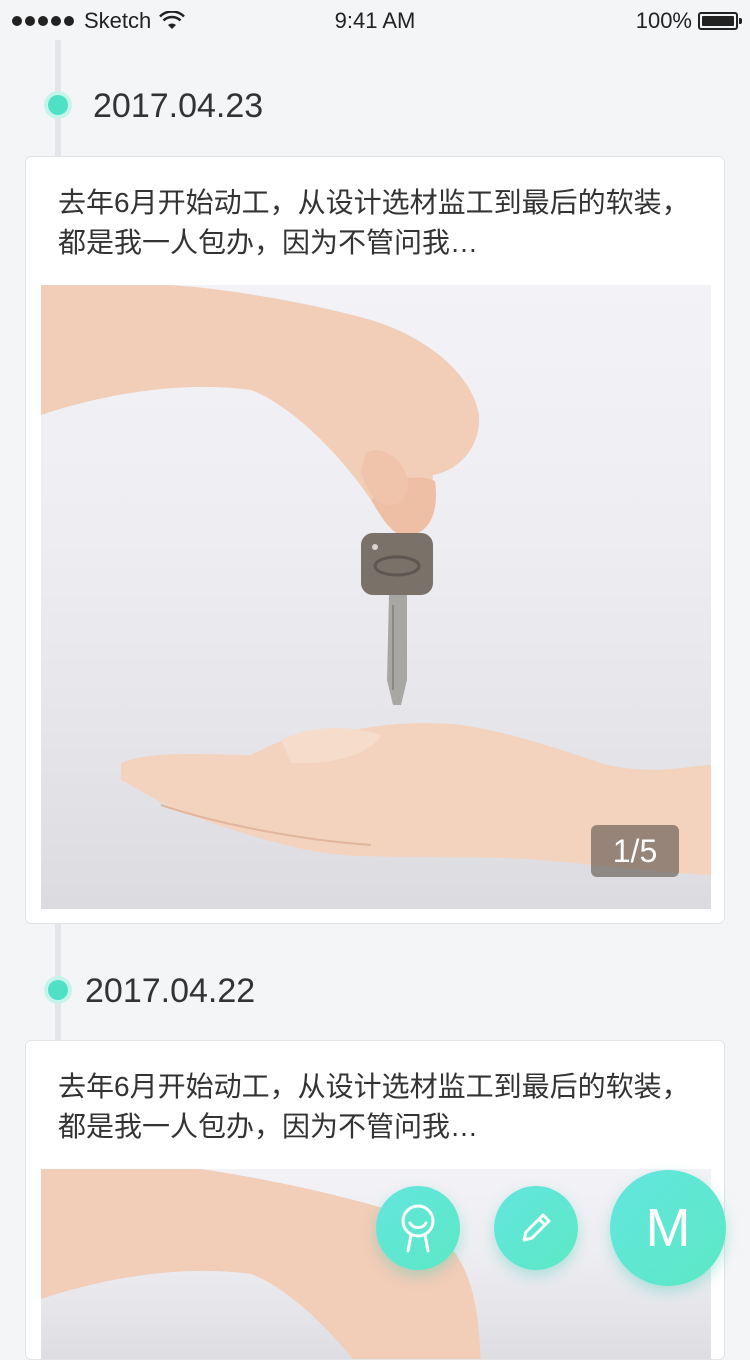 The width and height of the screenshot is (750, 1360). I want to click on menu-fab-button: M, so click(668, 1228).